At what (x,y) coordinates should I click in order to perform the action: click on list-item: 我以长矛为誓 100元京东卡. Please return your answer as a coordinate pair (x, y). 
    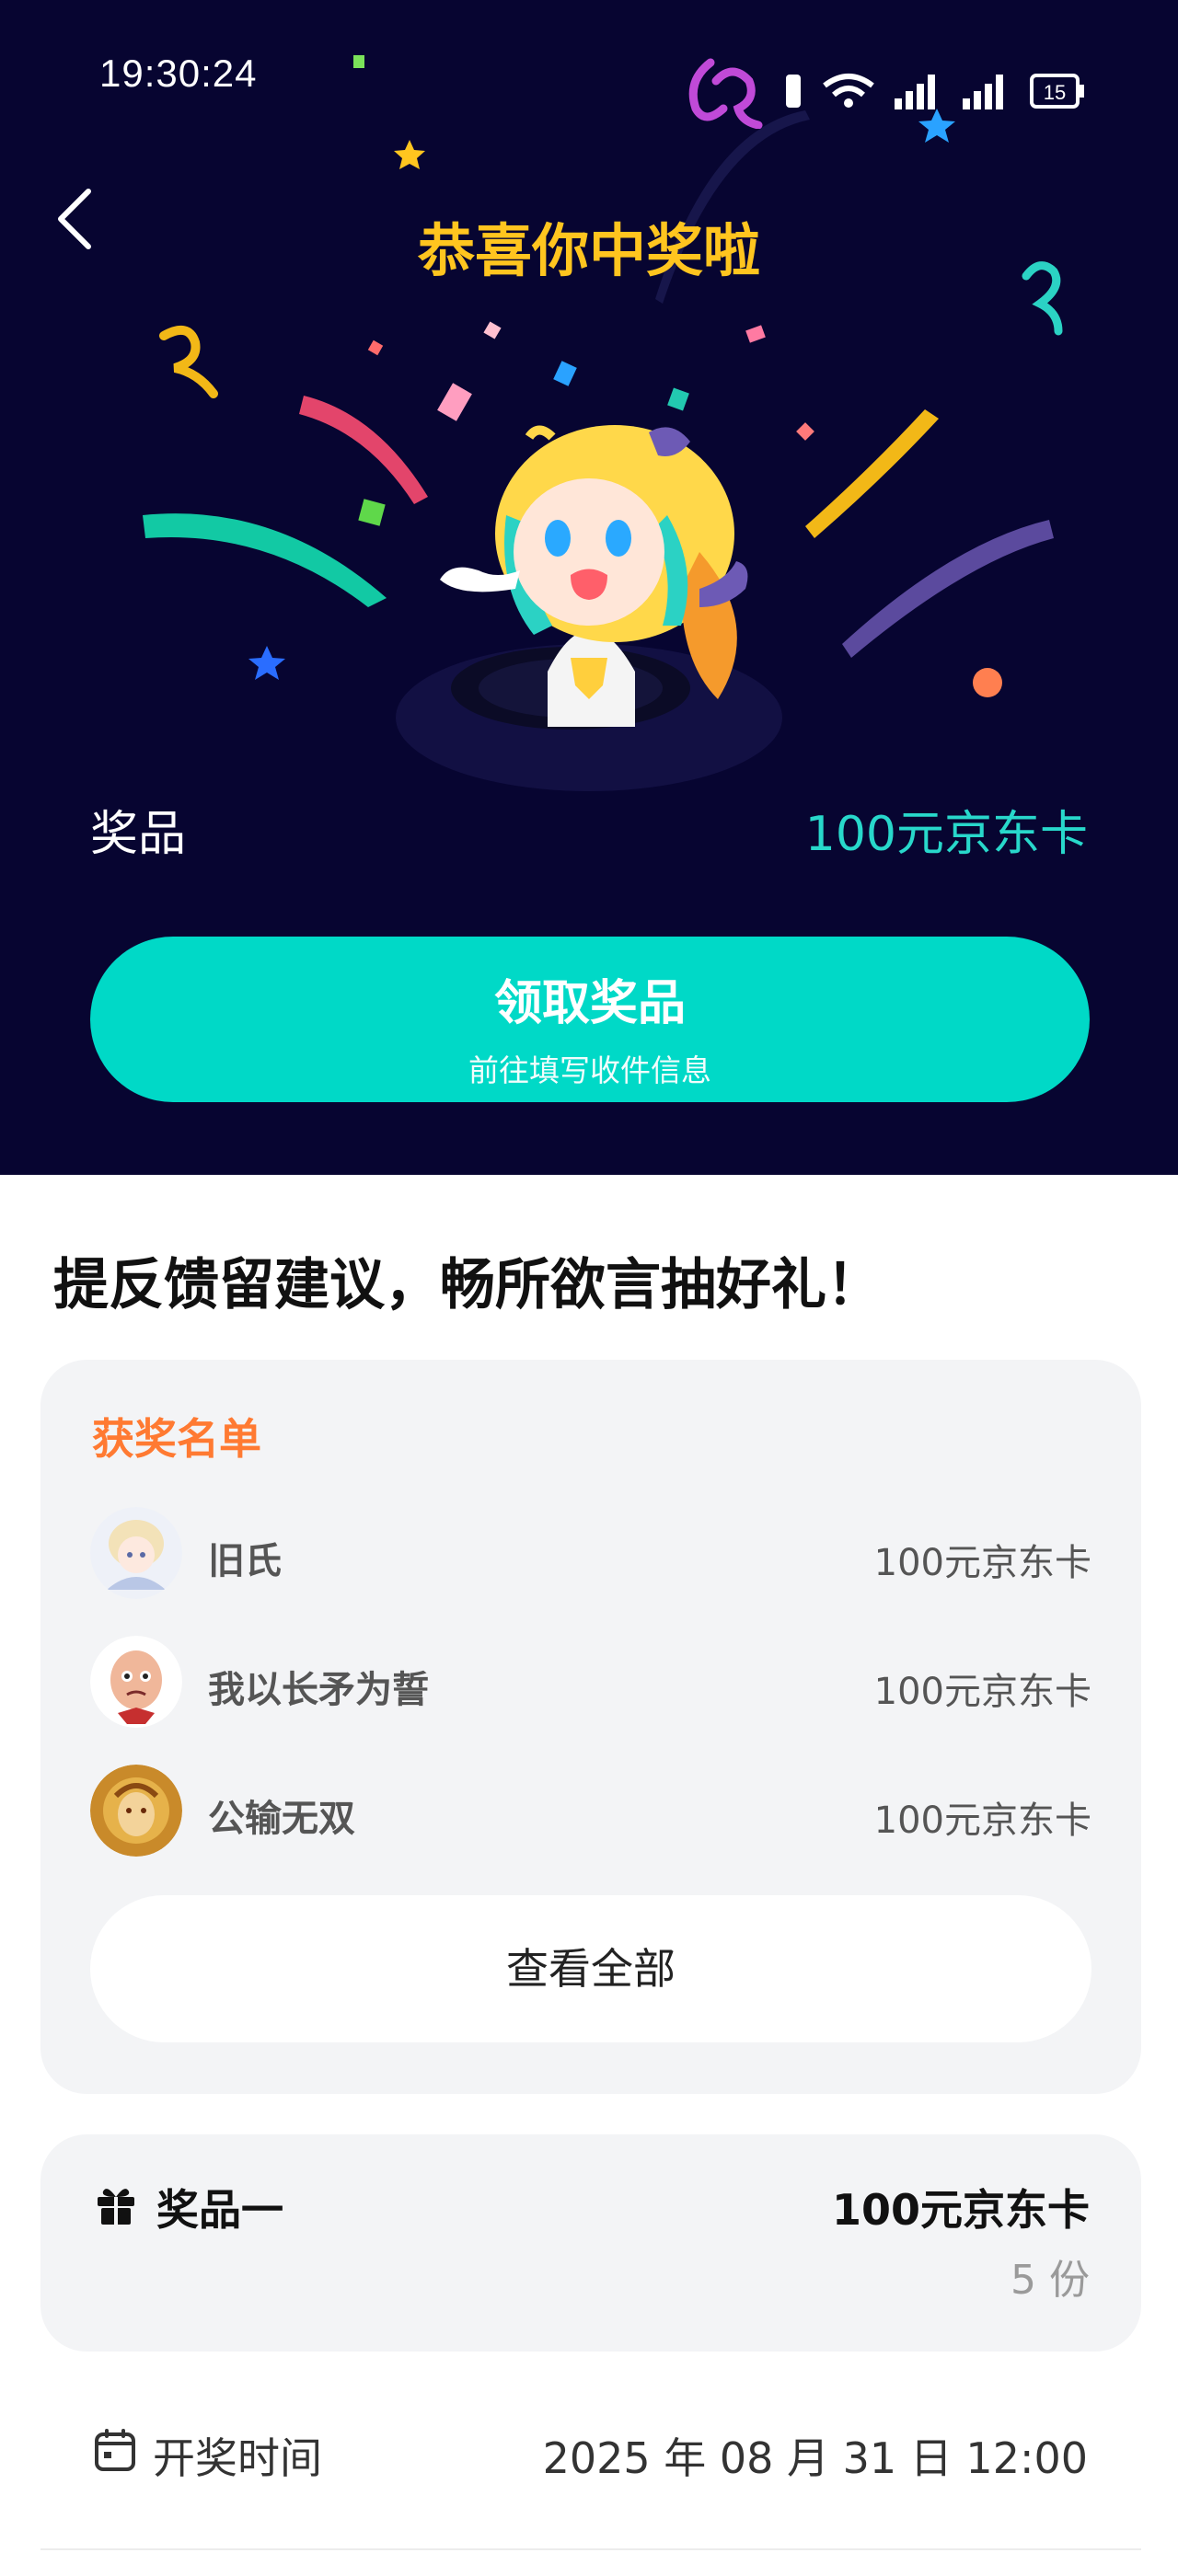
    Looking at the image, I should click on (591, 1682).